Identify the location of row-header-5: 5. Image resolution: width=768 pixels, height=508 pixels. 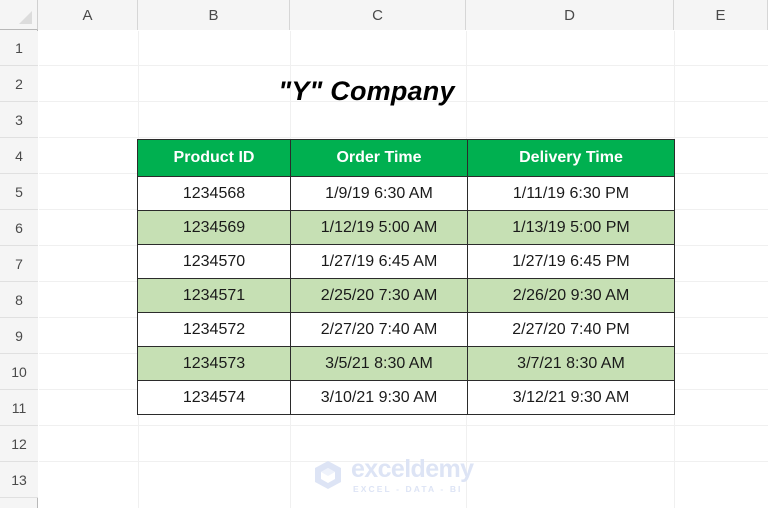
(19, 192).